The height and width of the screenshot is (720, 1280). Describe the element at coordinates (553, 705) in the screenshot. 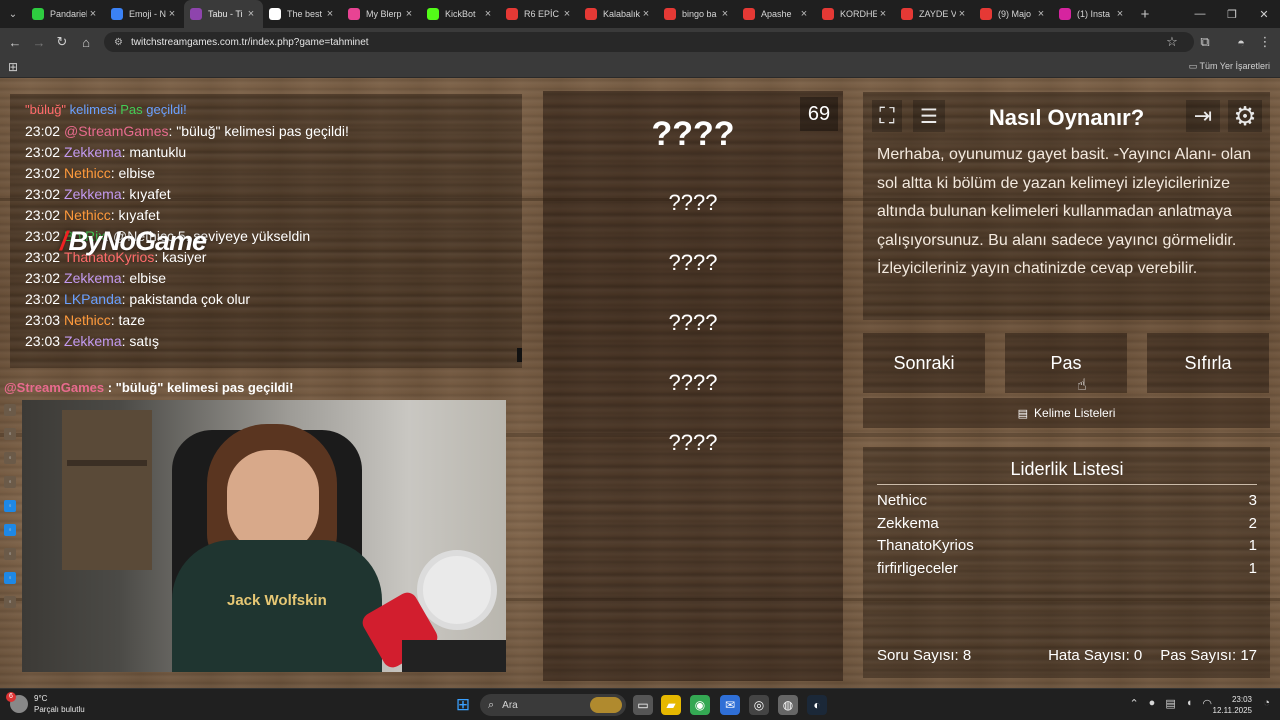

I see `taskbar-search: ⌕ Ara` at that location.